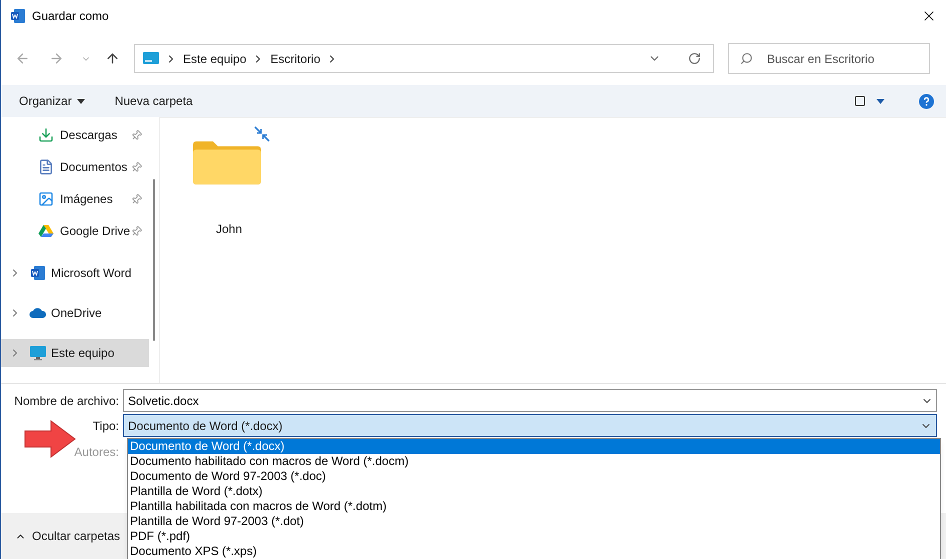  What do you see at coordinates (70, 16) in the screenshot?
I see `window-title: Guardar como` at bounding box center [70, 16].